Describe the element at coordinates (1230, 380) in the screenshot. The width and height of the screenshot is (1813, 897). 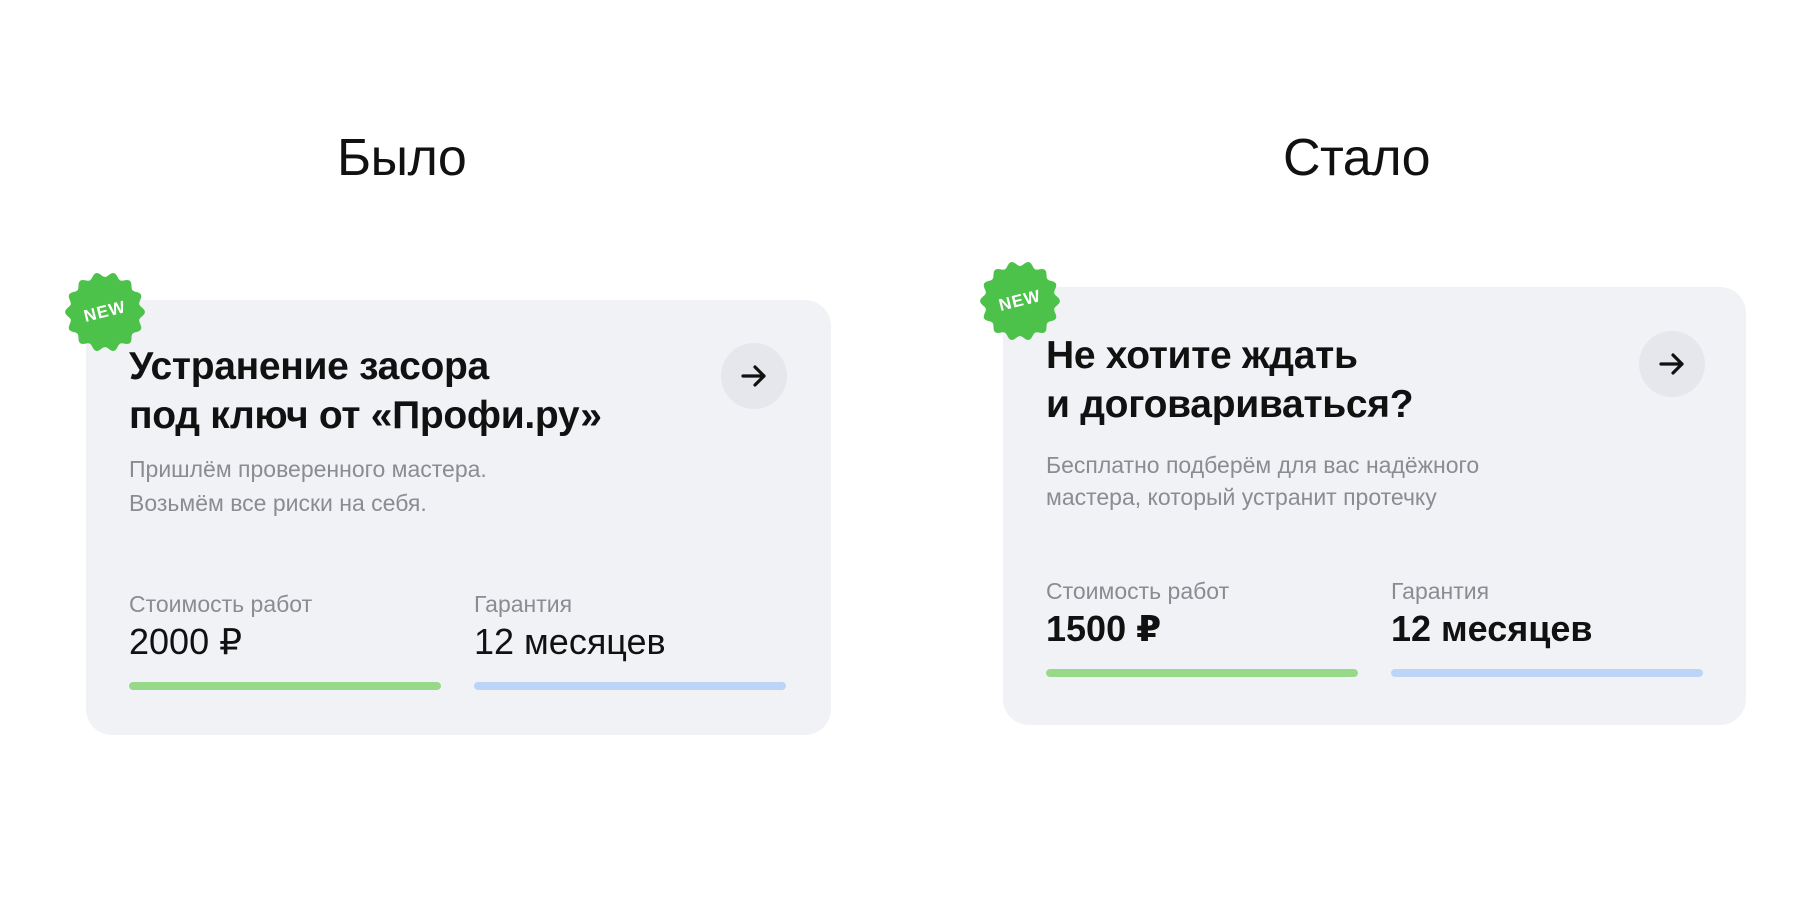
I see `card-title: Не хотите ждать и договариваться?` at that location.